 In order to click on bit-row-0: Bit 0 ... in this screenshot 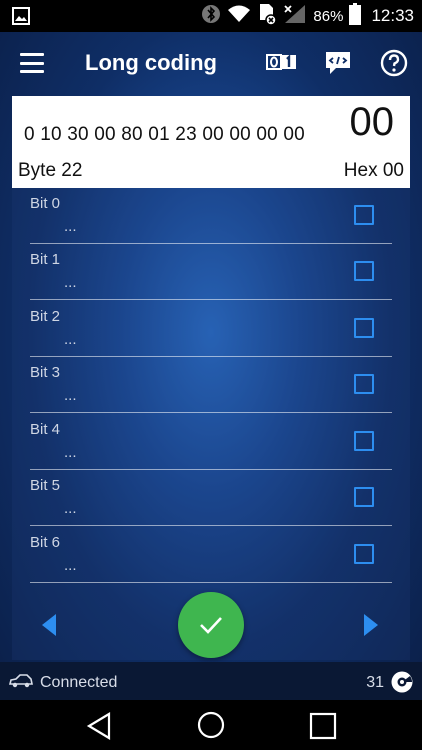, I will do `click(211, 216)`.